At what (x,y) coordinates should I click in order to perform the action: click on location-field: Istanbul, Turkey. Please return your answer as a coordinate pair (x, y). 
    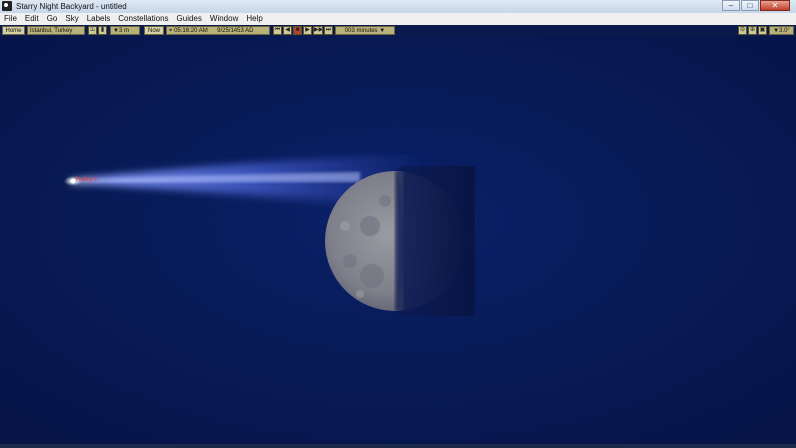
    Looking at the image, I should click on (56, 30).